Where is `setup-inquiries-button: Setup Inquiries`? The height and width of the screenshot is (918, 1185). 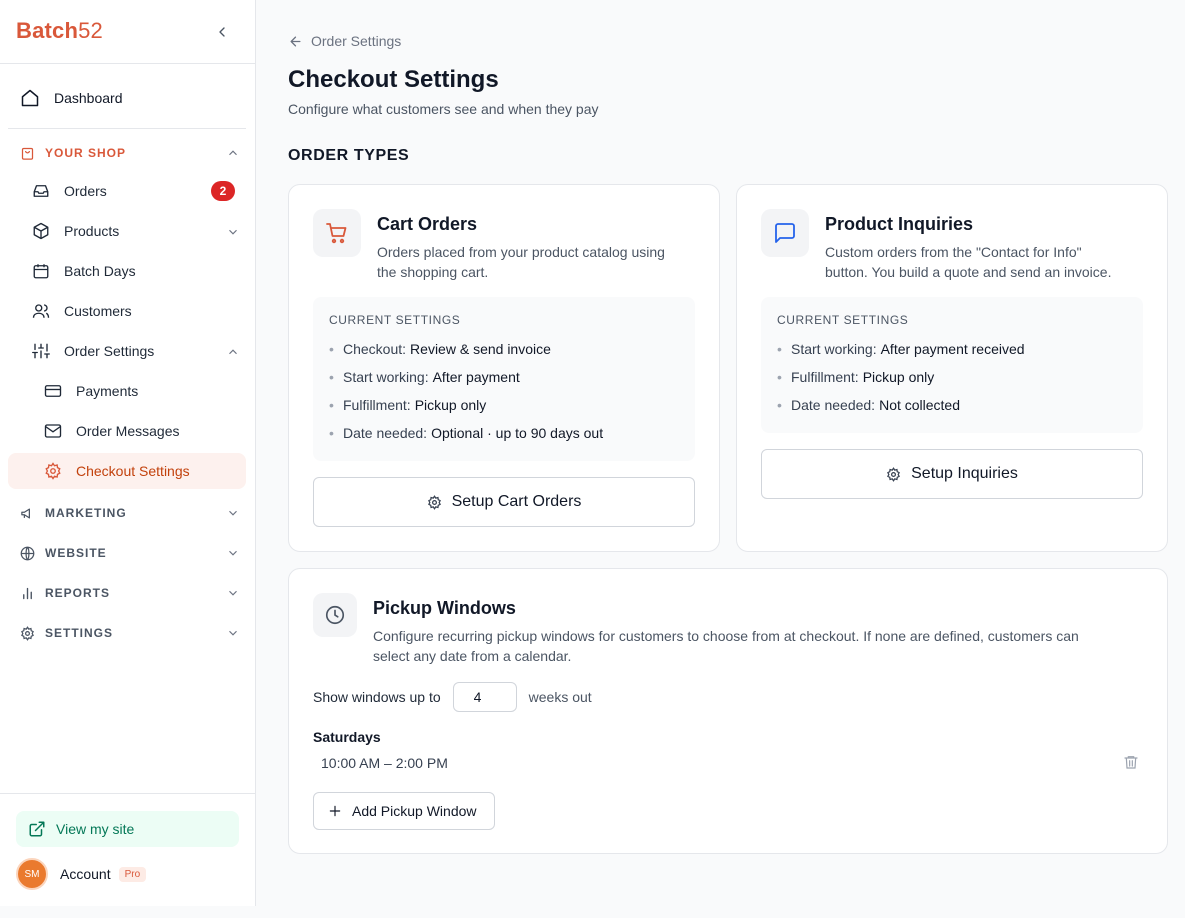
setup-inquiries-button: Setup Inquiries is located at coordinates (952, 474).